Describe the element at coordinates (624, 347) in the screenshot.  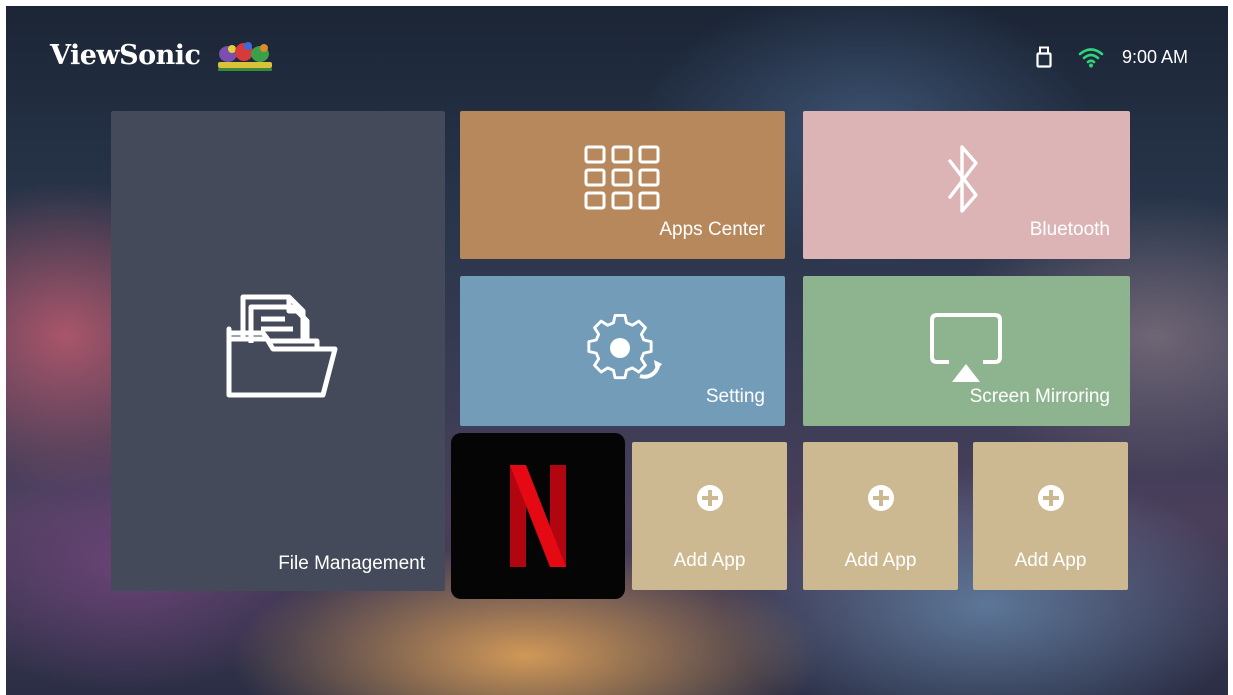
I see `gear-icon` at that location.